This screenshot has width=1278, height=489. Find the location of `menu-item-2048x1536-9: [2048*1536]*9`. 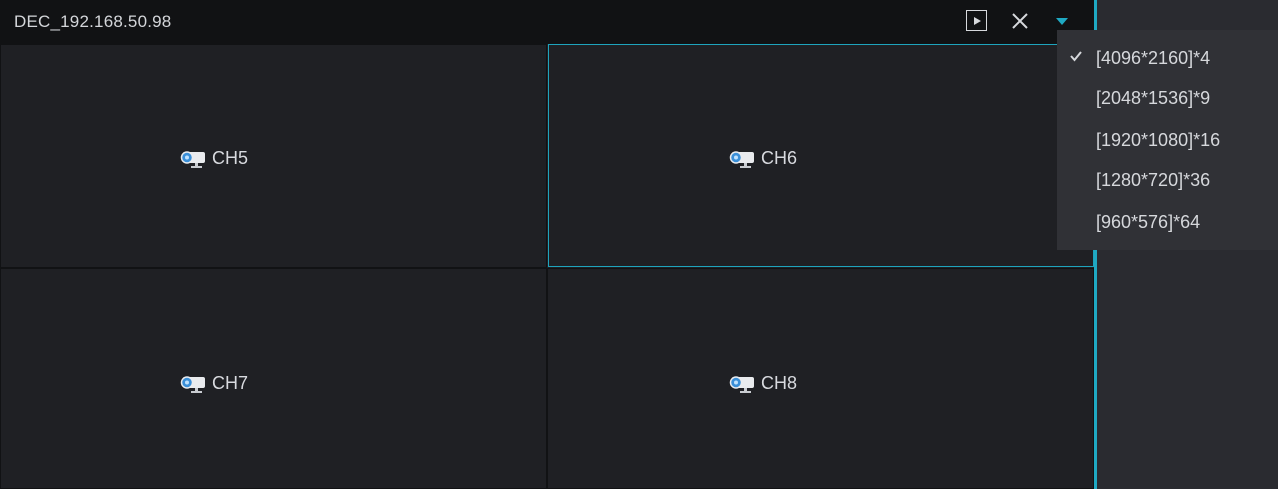

menu-item-2048x1536-9: [2048*1536]*9 is located at coordinates (1167, 99).